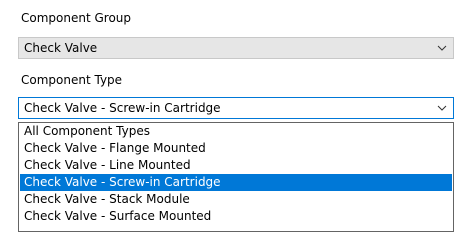 This screenshot has height=246, width=459. What do you see at coordinates (236, 199) in the screenshot?
I see `dropdown-option-stack-module: Check Valve - Stack Module` at bounding box center [236, 199].